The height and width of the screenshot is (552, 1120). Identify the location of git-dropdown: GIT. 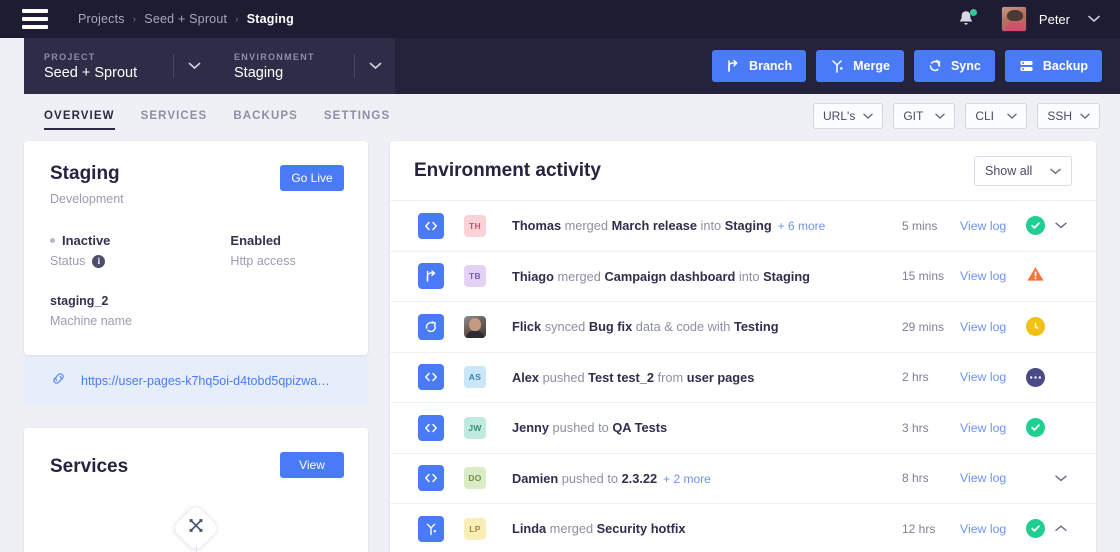
(924, 116).